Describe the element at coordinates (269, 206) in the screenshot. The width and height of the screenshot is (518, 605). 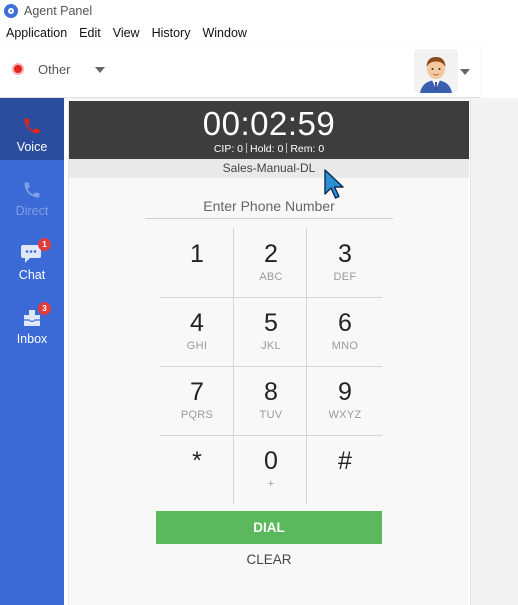
I see `phone-number-input` at that location.